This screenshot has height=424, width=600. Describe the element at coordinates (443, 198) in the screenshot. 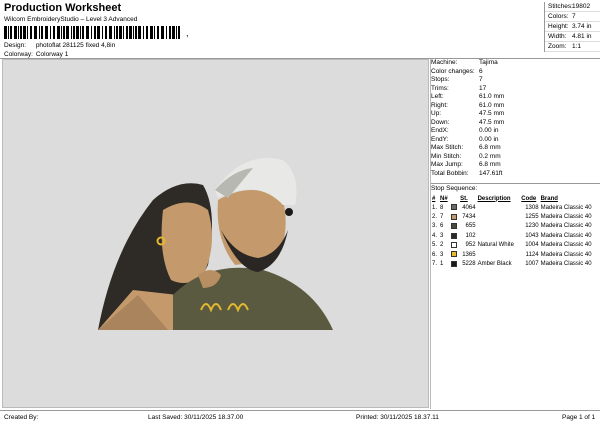

I see `col-needle: N#` at that location.